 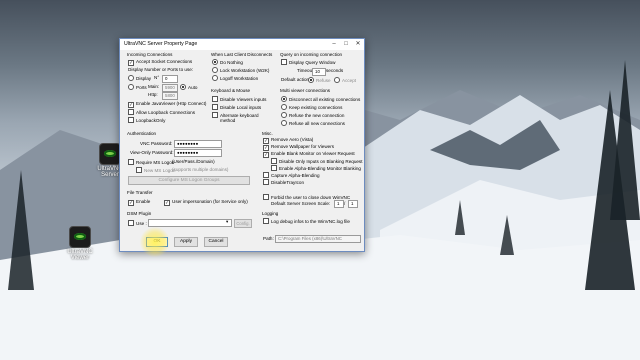 I want to click on refuse-new-radio: Refuse the new connection, so click(x=312, y=115).